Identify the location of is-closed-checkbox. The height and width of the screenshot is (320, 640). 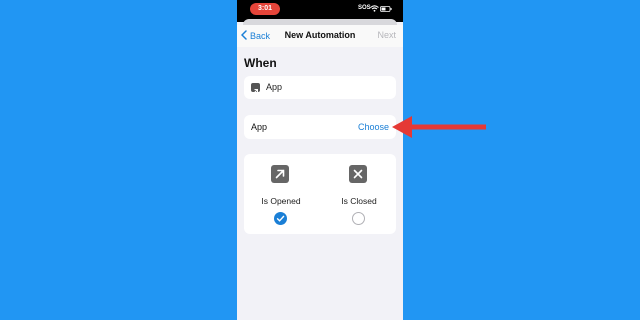
(358, 218).